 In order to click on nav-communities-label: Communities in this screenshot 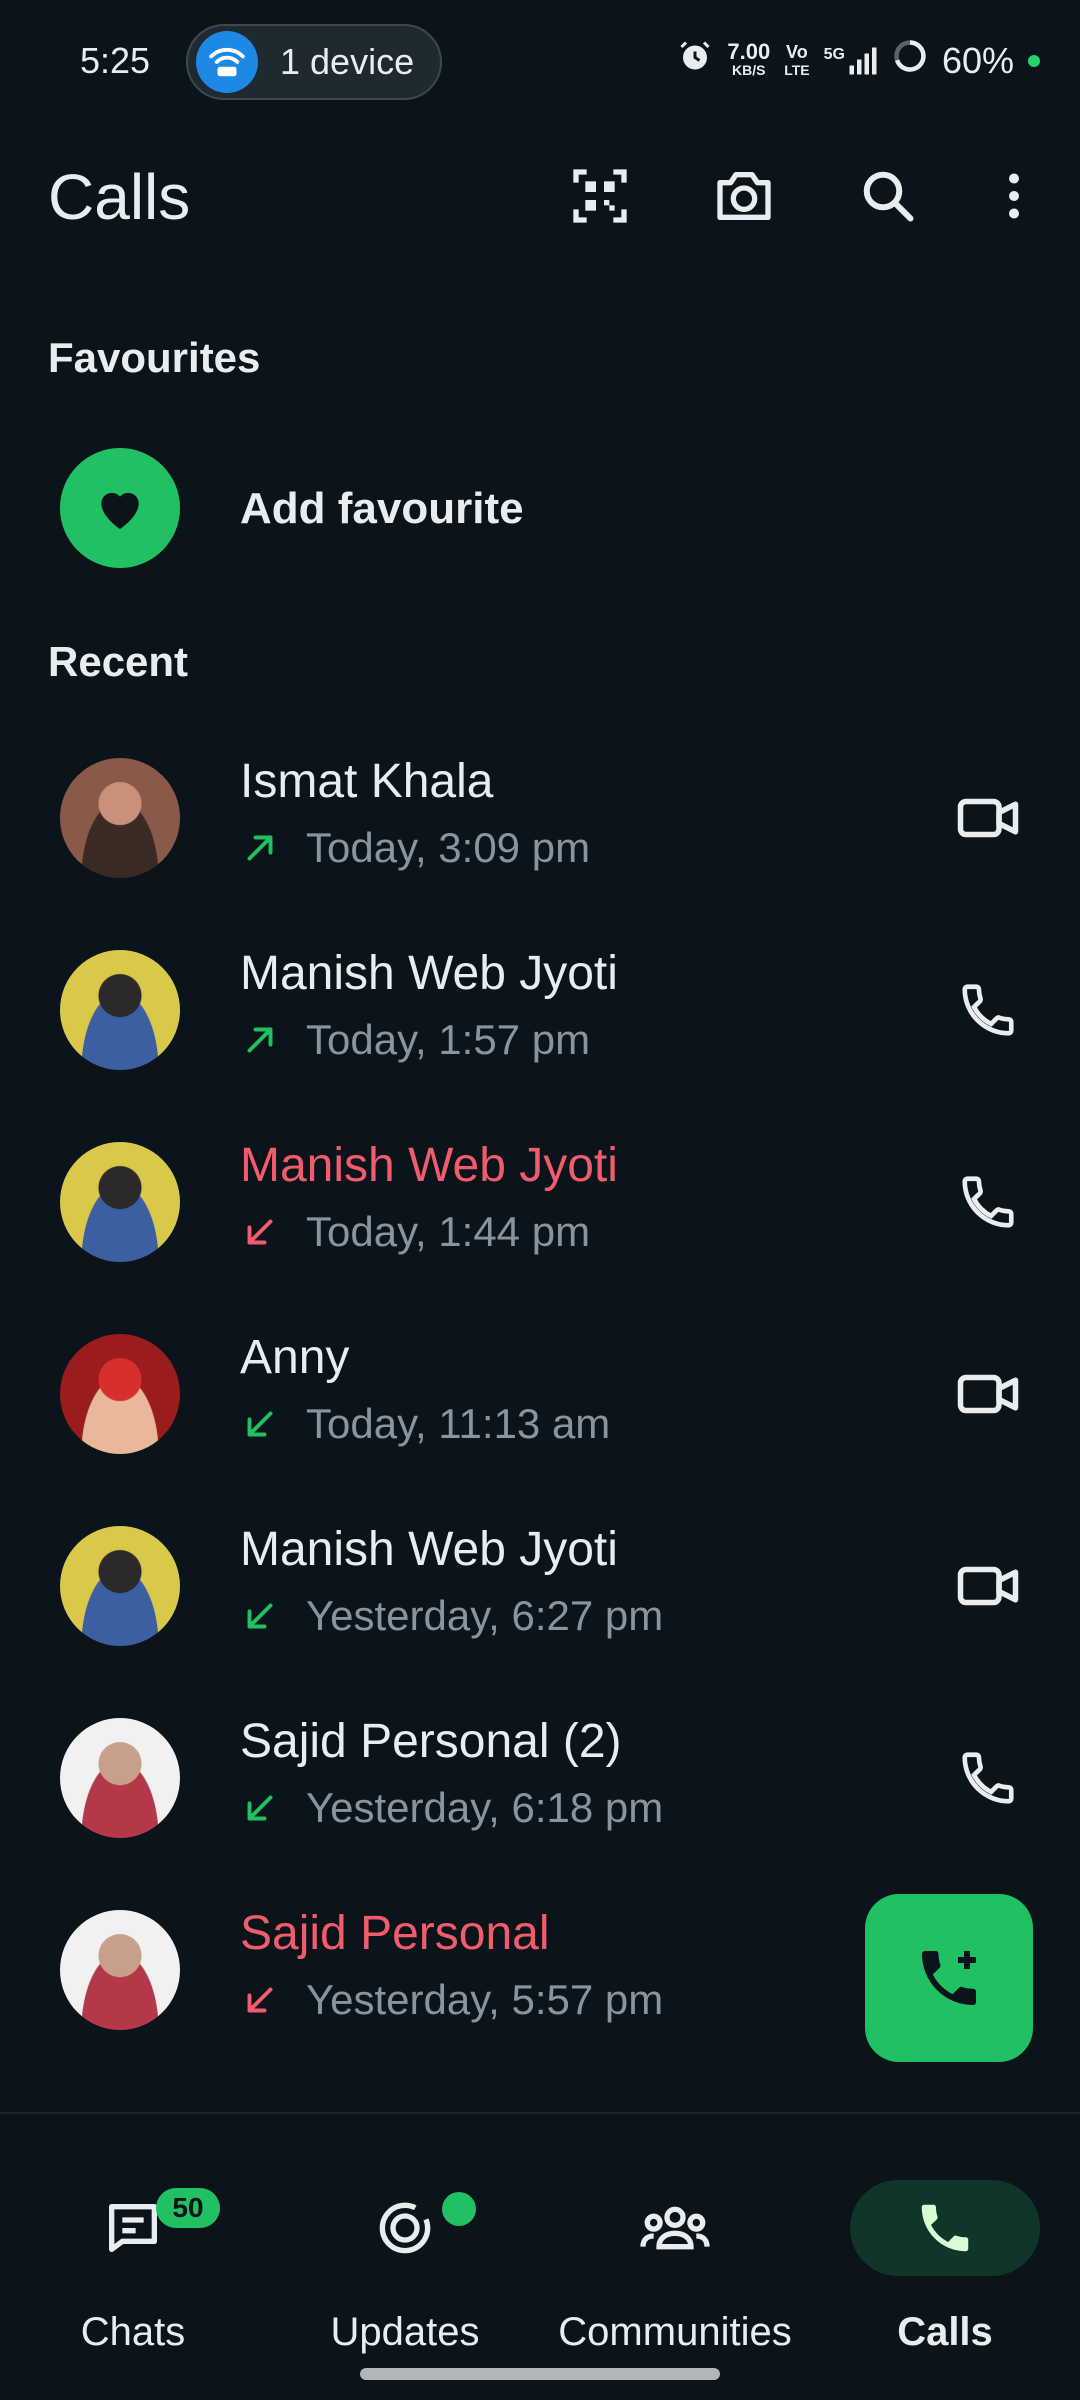, I will do `click(675, 2332)`.